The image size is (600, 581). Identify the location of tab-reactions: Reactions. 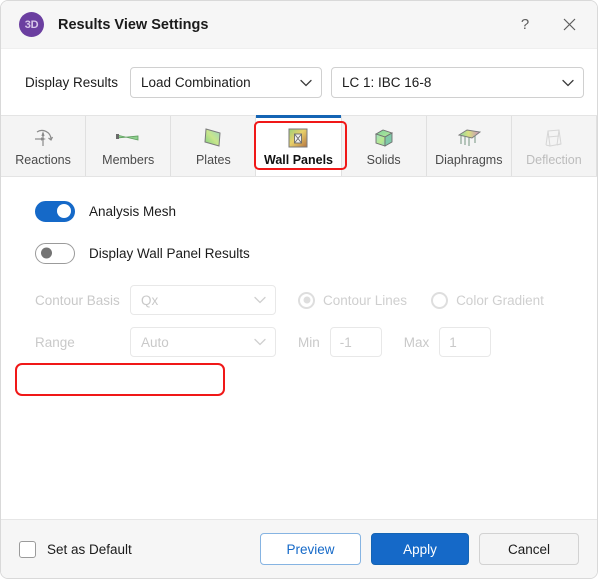
(44, 146).